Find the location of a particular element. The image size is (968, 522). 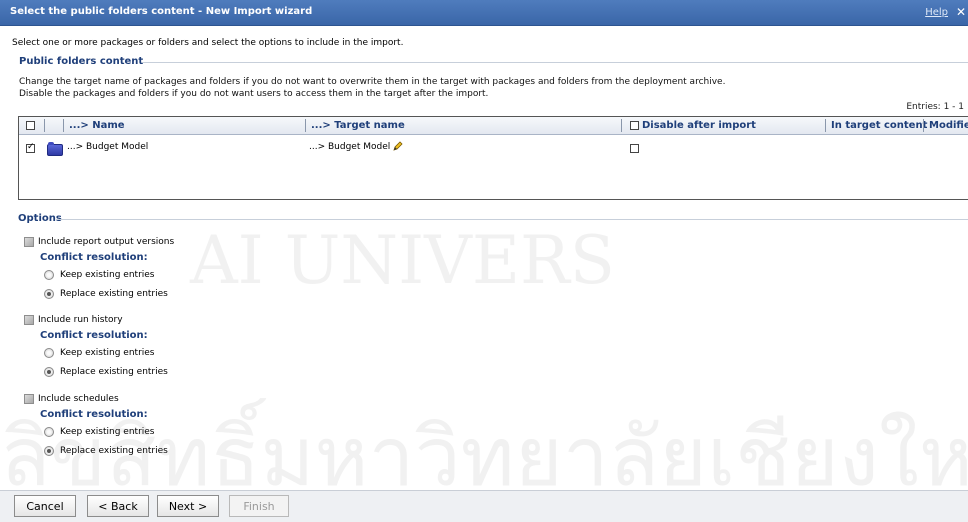

column-name: ...> Name is located at coordinates (97, 125).